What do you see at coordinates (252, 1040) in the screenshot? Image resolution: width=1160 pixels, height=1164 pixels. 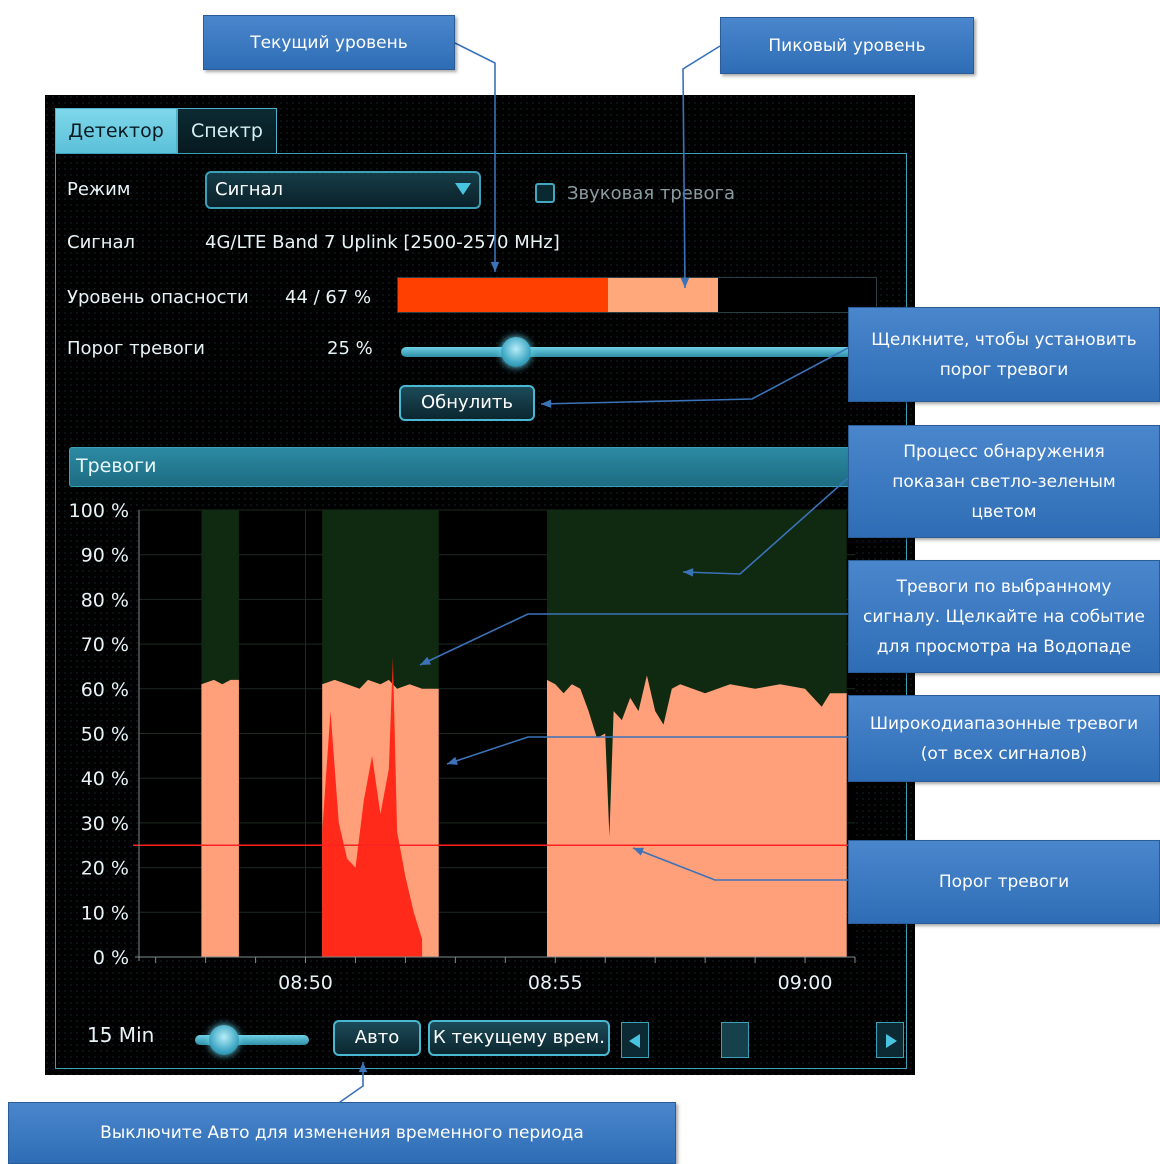 I see `time-window-slider` at bounding box center [252, 1040].